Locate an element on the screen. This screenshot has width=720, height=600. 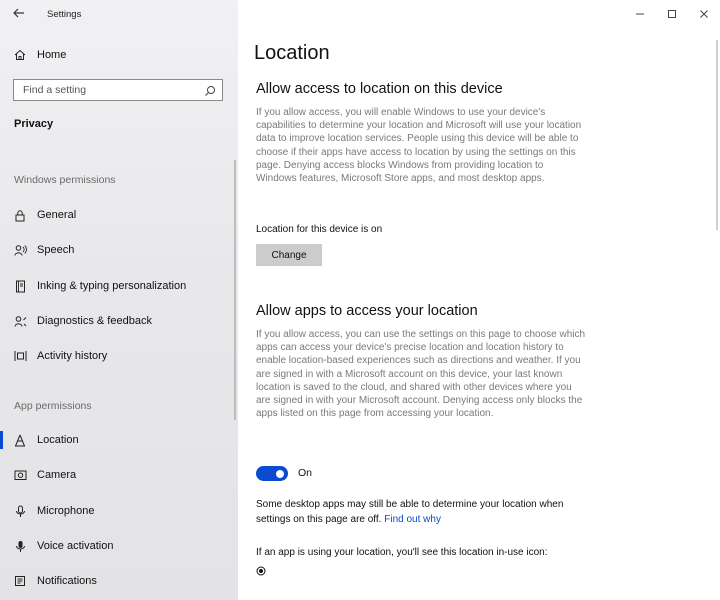
app-title: Settings is located at coordinates (64, 14).